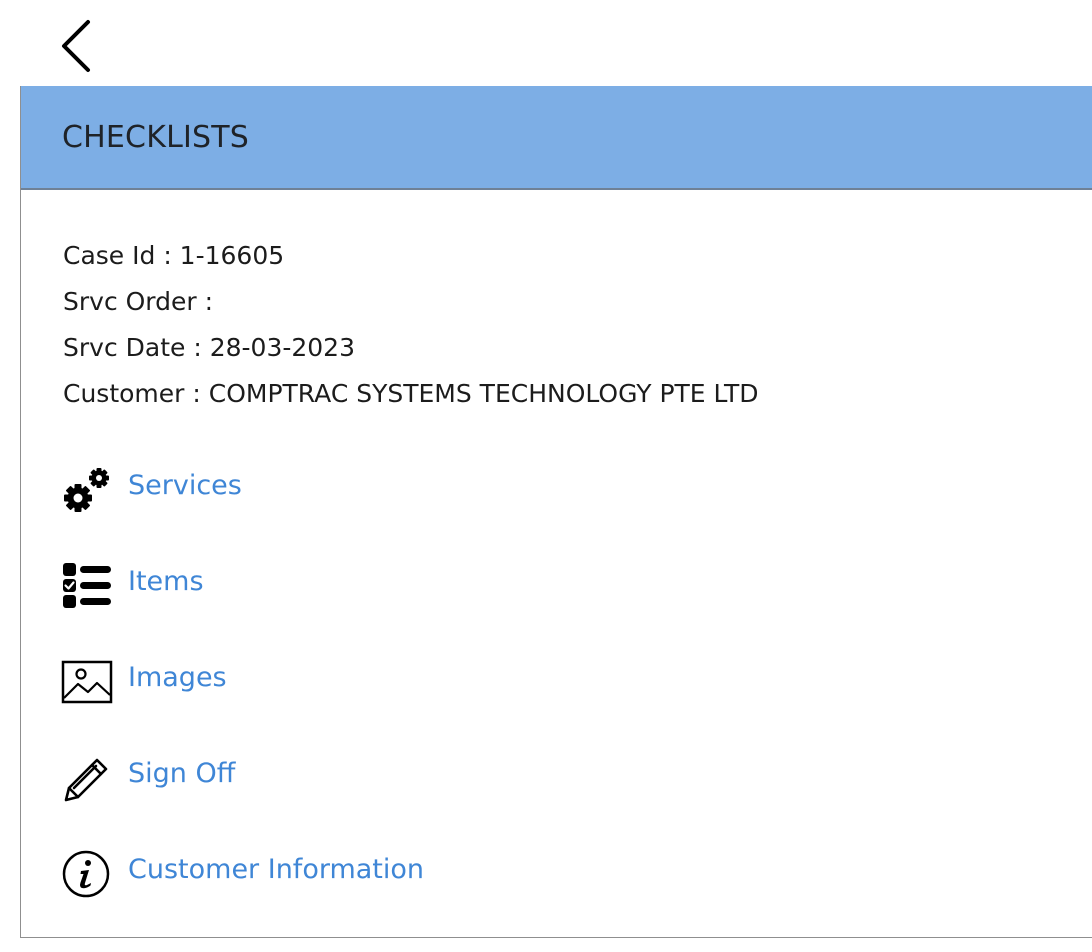 This screenshot has height=952, width=1092. I want to click on menu-label-sign-off: Sign Off, so click(182, 773).